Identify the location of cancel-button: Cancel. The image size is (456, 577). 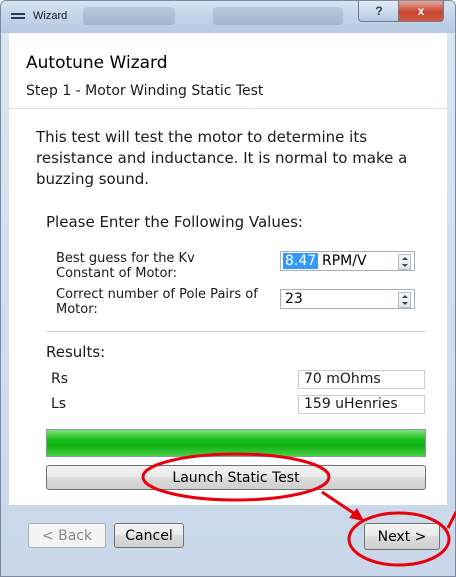
(149, 535).